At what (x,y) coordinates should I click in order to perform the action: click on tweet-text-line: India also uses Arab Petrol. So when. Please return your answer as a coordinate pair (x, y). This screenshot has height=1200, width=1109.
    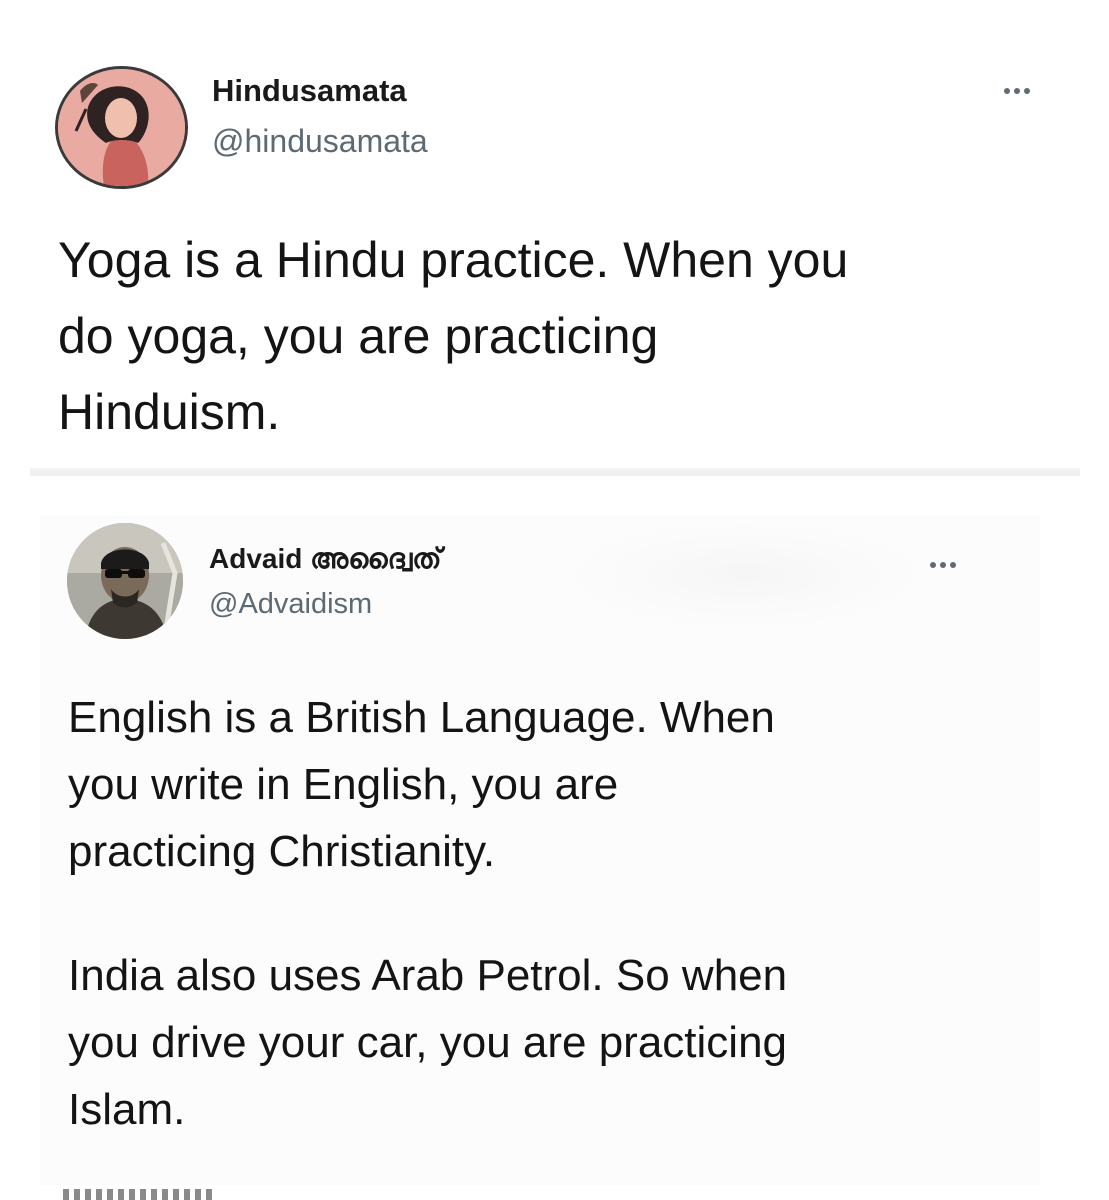
    Looking at the image, I should click on (428, 975).